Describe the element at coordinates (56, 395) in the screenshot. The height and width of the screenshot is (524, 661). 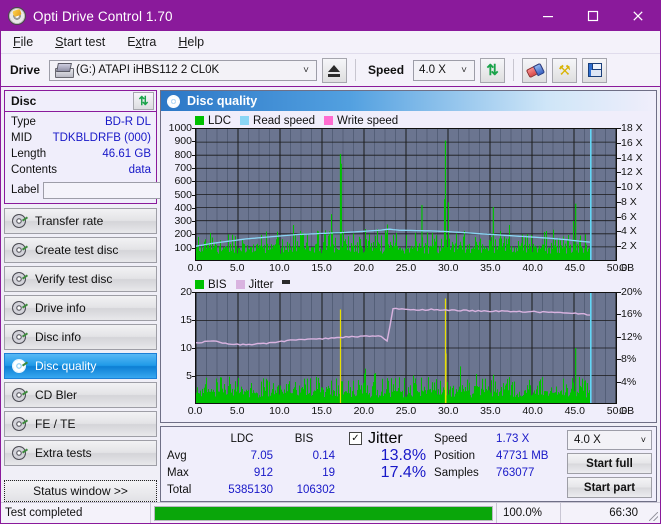
I see `sidebar-item-label: CD Bler` at that location.